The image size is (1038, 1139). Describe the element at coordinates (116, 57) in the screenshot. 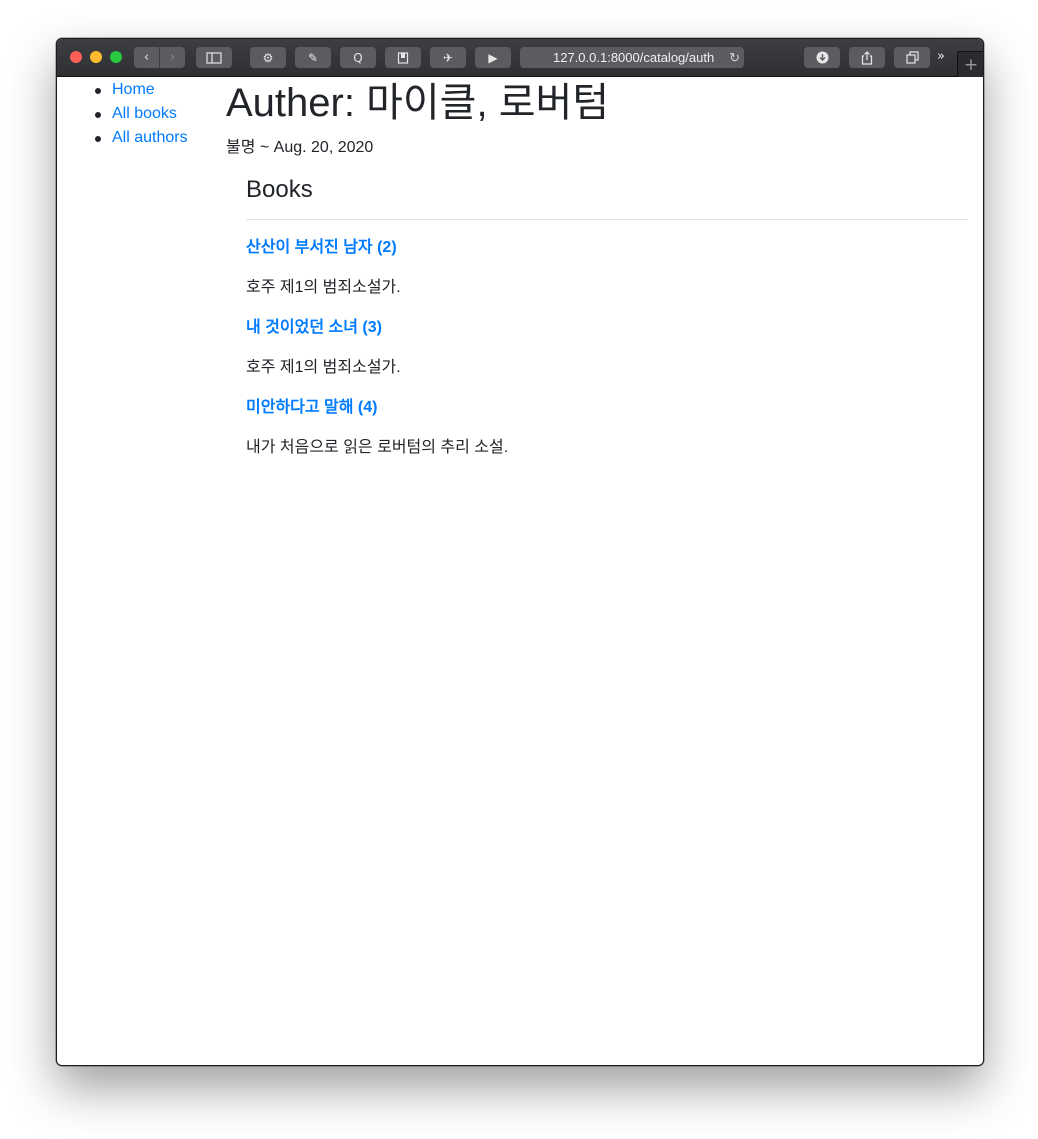

I see `maximize-window-button` at that location.